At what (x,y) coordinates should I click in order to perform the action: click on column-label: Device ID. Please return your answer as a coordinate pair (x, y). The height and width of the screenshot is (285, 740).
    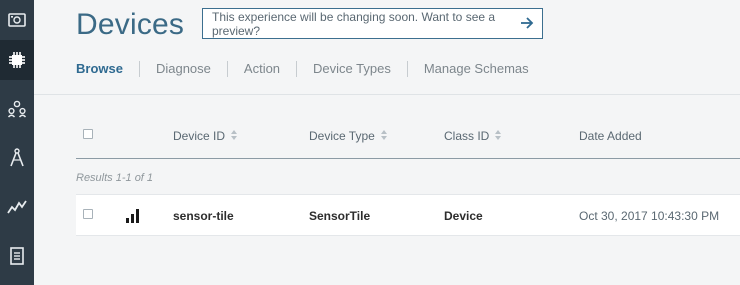
    Looking at the image, I should click on (199, 136).